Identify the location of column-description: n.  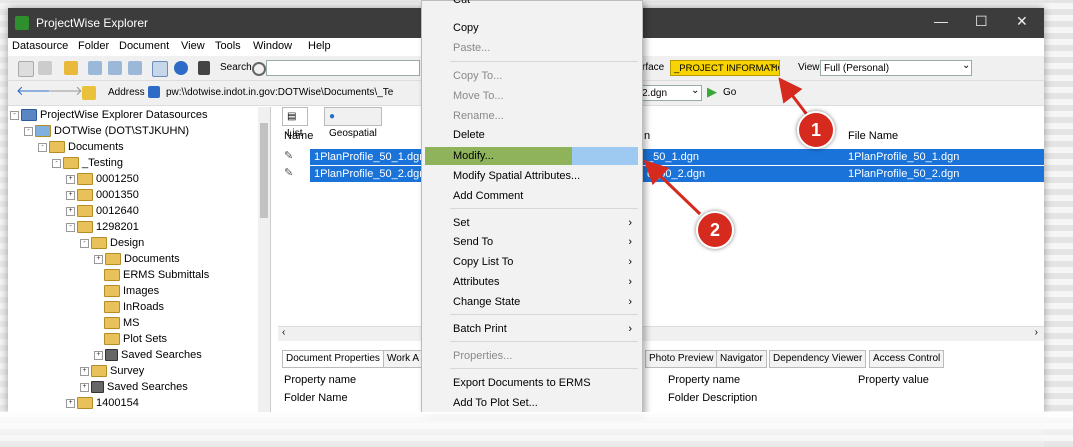
(647, 136).